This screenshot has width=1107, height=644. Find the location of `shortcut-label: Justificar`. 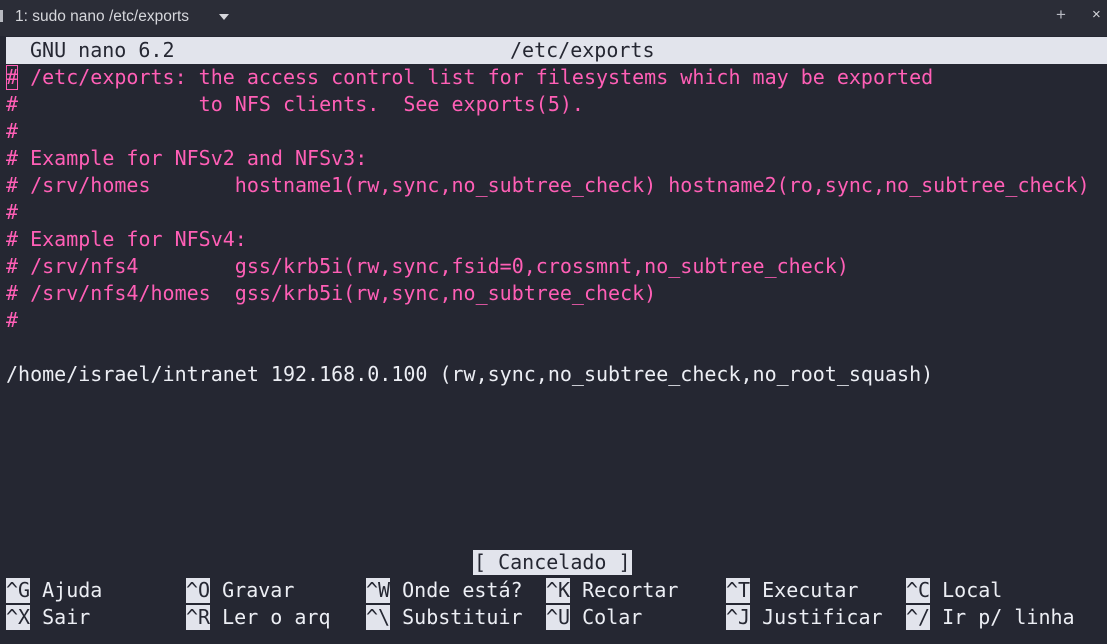

shortcut-label: Justificar is located at coordinates (816, 617).